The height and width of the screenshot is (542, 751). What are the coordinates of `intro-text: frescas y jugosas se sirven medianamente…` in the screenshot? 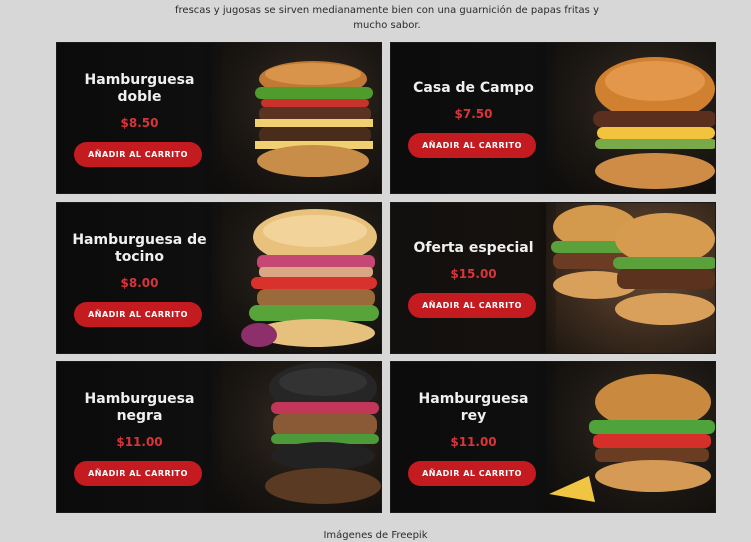 It's located at (387, 18).